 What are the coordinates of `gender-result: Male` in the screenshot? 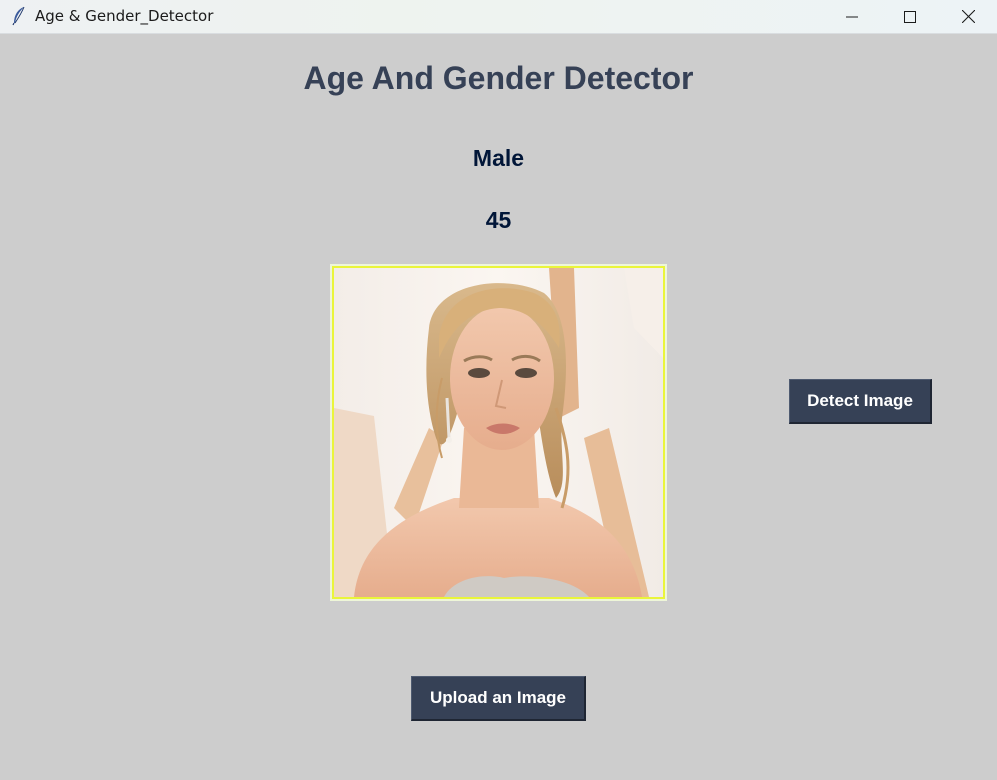 It's located at (498, 158).